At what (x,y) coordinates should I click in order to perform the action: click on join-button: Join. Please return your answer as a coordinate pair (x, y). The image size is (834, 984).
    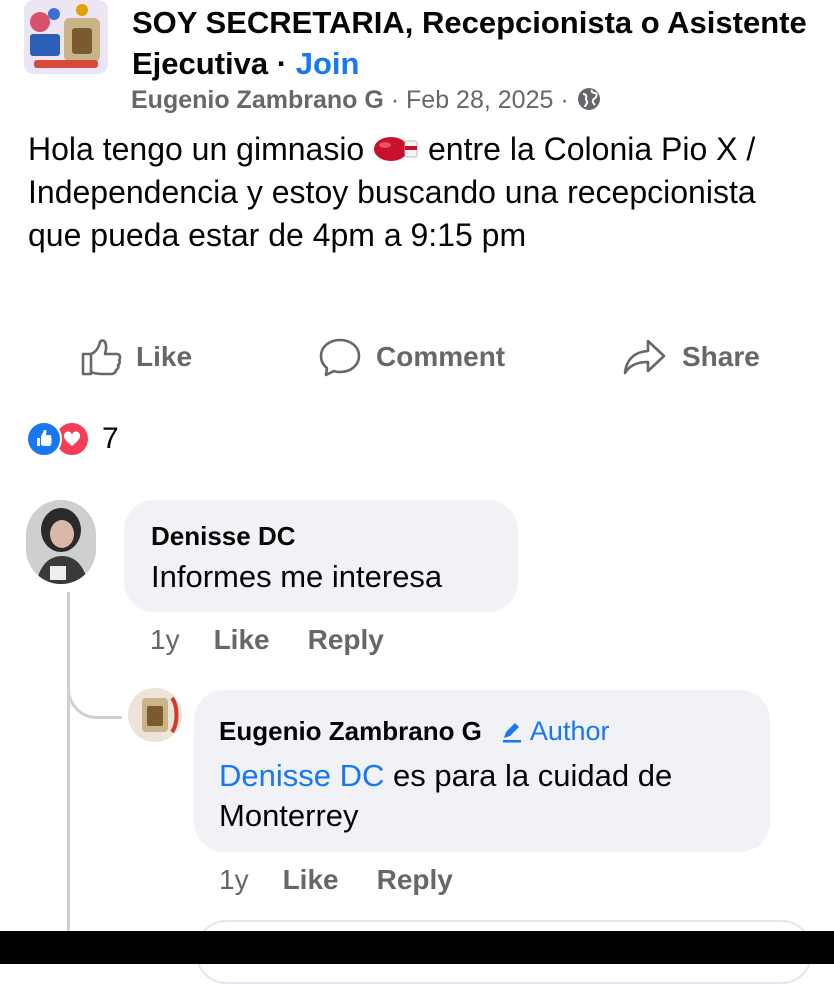
    Looking at the image, I should click on (328, 63).